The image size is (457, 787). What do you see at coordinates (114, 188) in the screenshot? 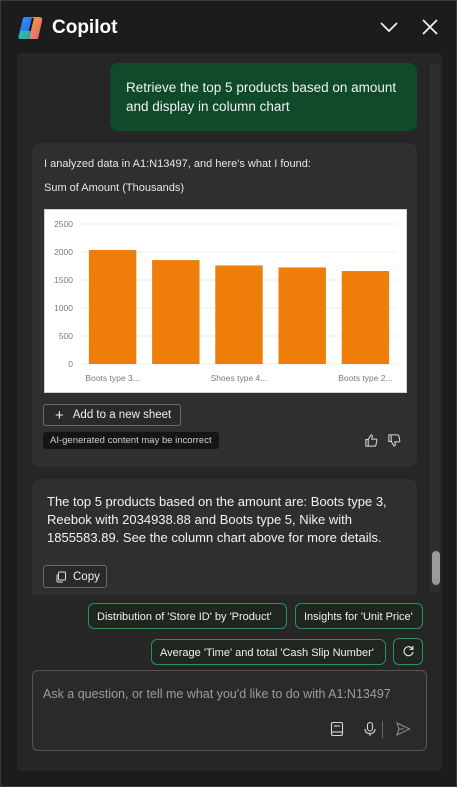
I see `chart-subtitle: Sum of Amount (Thousands)` at bounding box center [114, 188].